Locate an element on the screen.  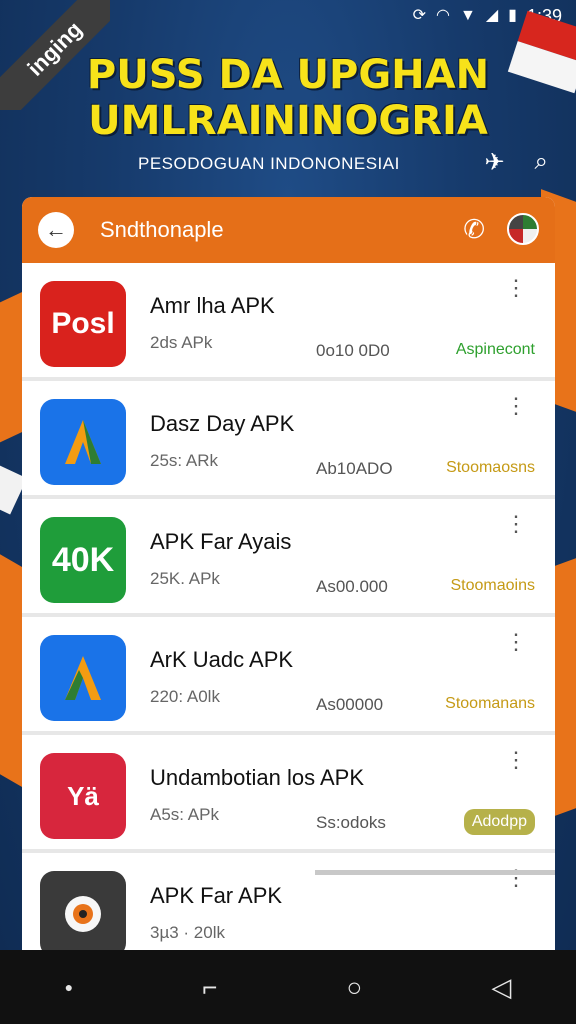
hero-title: PUSS DA UPGHAN UMLRAININOGRIA is located at coordinates (288, 98).